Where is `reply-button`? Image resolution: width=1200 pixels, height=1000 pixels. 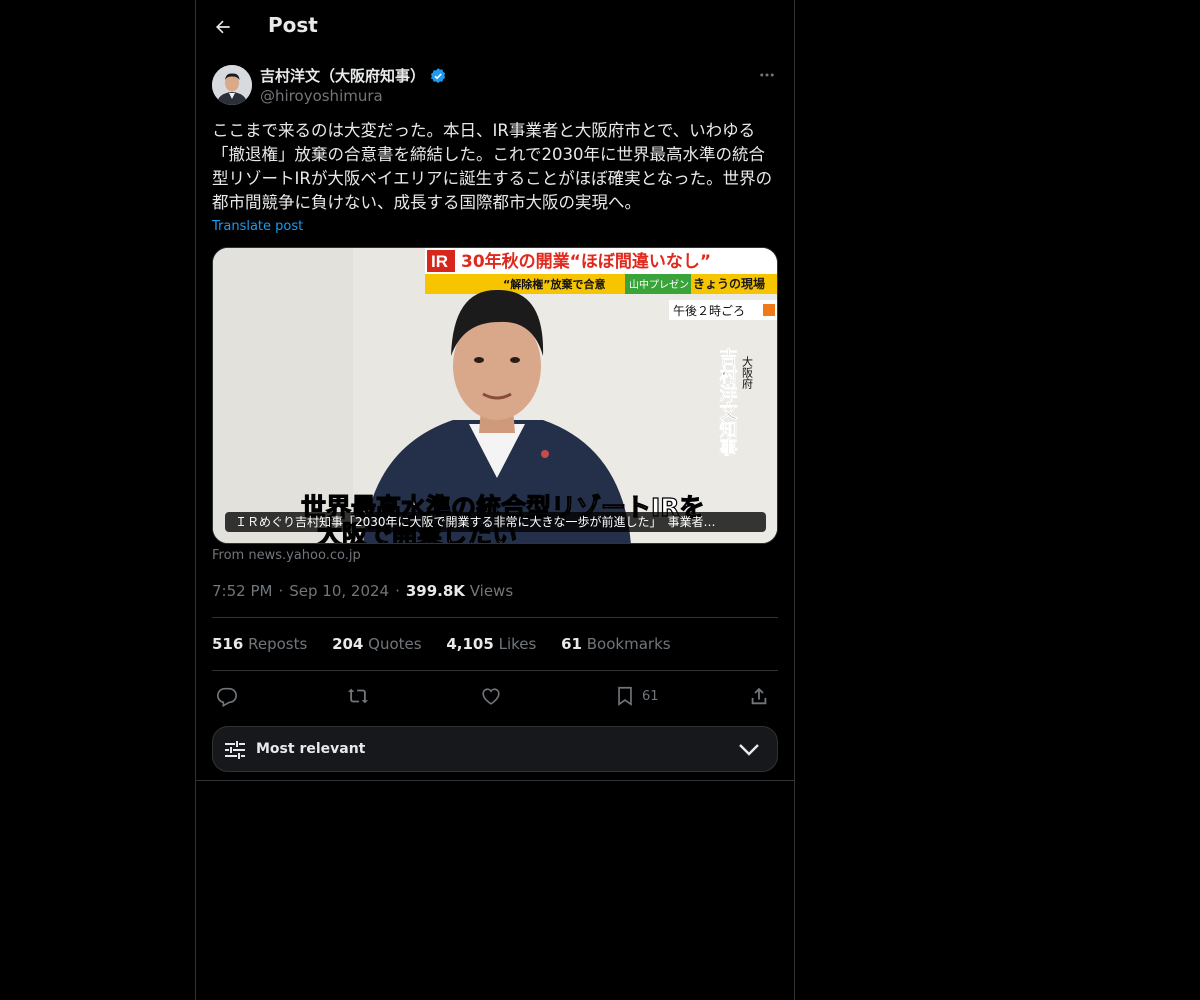
reply-button is located at coordinates (227, 696).